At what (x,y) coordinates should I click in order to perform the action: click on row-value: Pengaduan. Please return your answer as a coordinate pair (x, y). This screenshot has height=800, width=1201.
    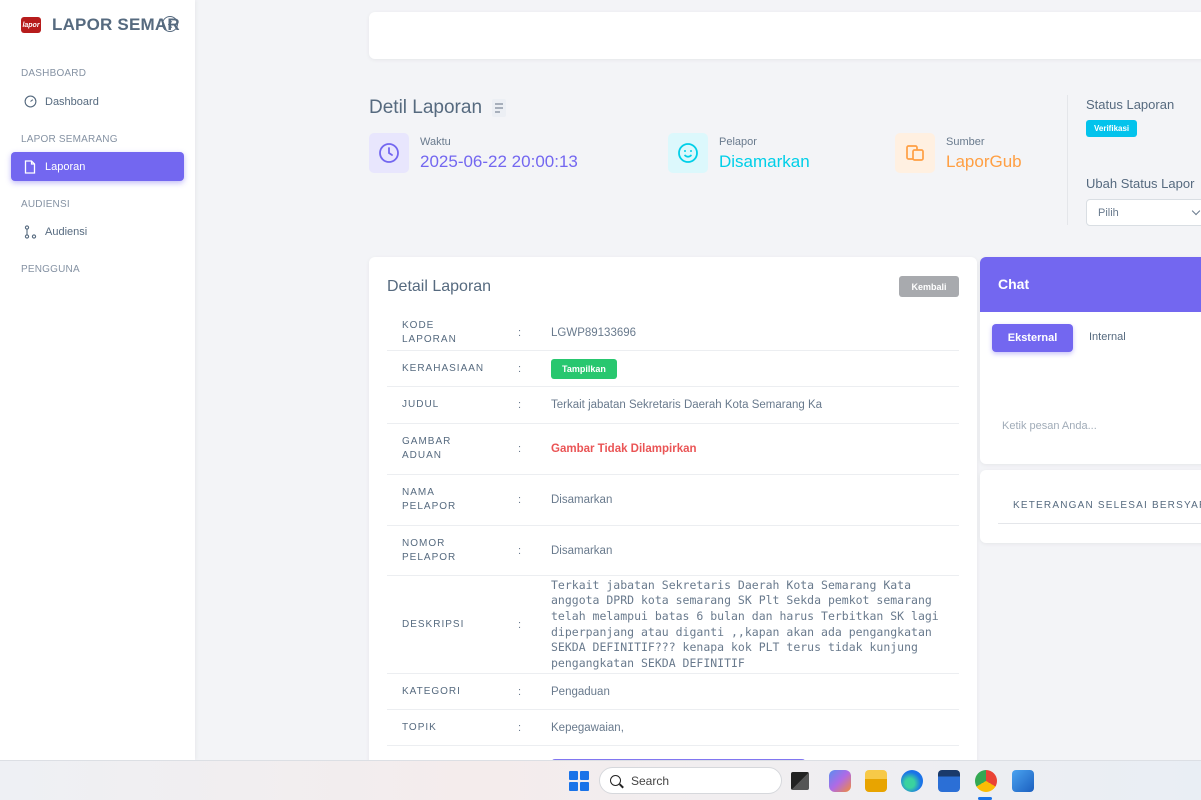
    Looking at the image, I should click on (580, 691).